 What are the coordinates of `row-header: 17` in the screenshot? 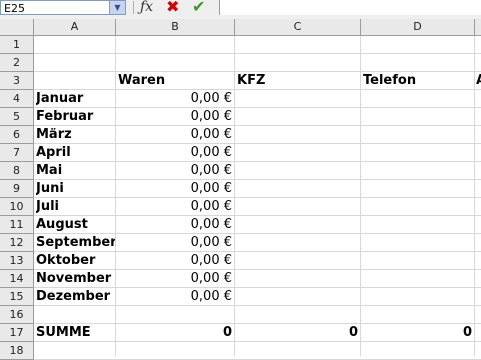 It's located at (17, 333).